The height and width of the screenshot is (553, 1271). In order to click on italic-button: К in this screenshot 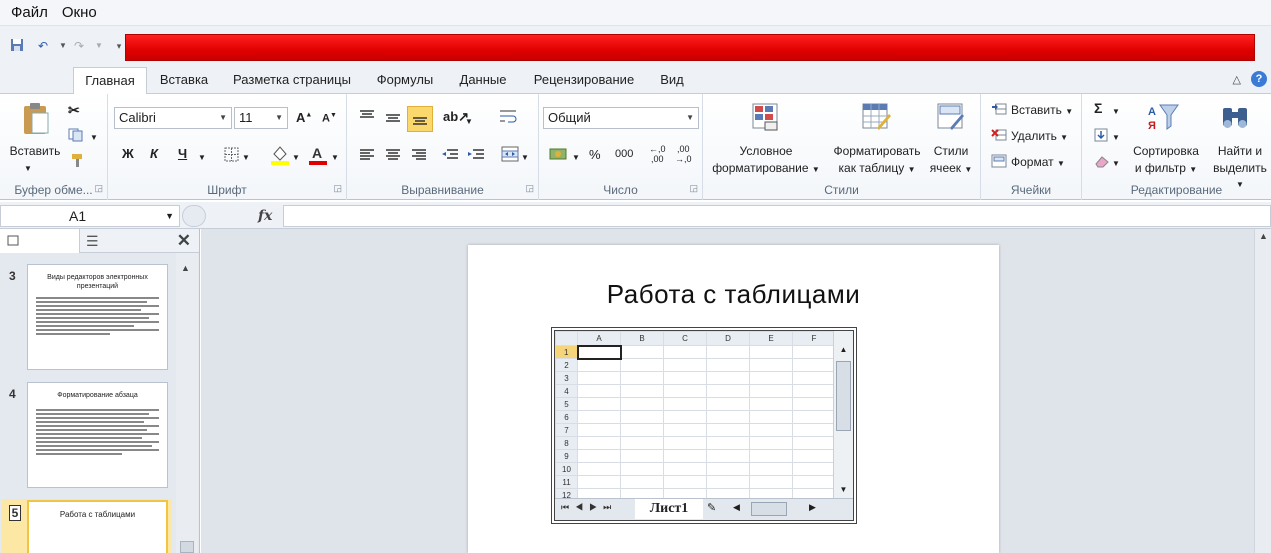, I will do `click(154, 153)`.